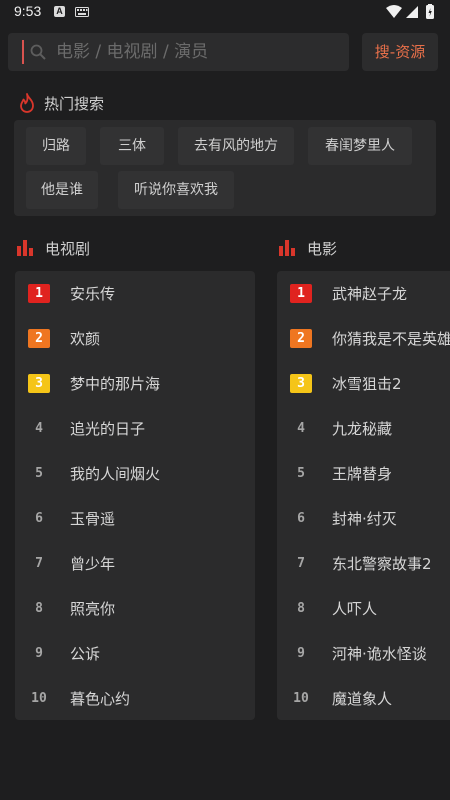 This screenshot has width=450, height=800. I want to click on rank-item-name: 照亮你, so click(93, 609).